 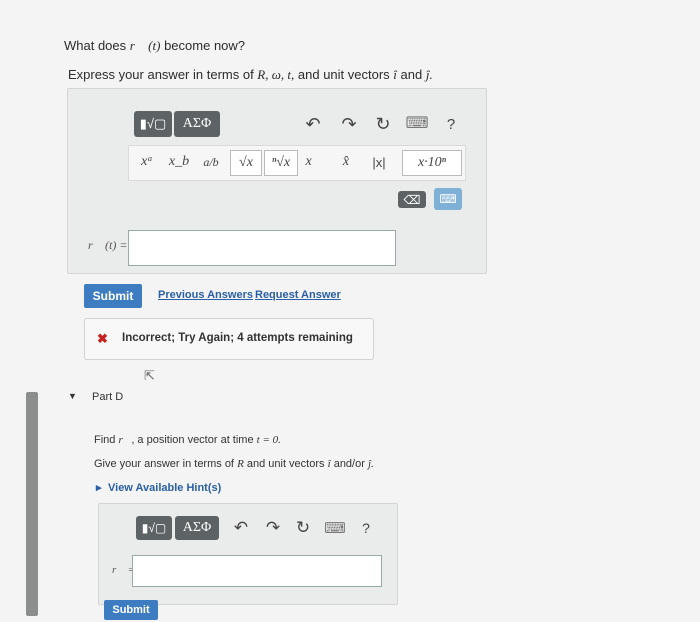 I want to click on undo-icon: ↶, so click(x=313, y=124).